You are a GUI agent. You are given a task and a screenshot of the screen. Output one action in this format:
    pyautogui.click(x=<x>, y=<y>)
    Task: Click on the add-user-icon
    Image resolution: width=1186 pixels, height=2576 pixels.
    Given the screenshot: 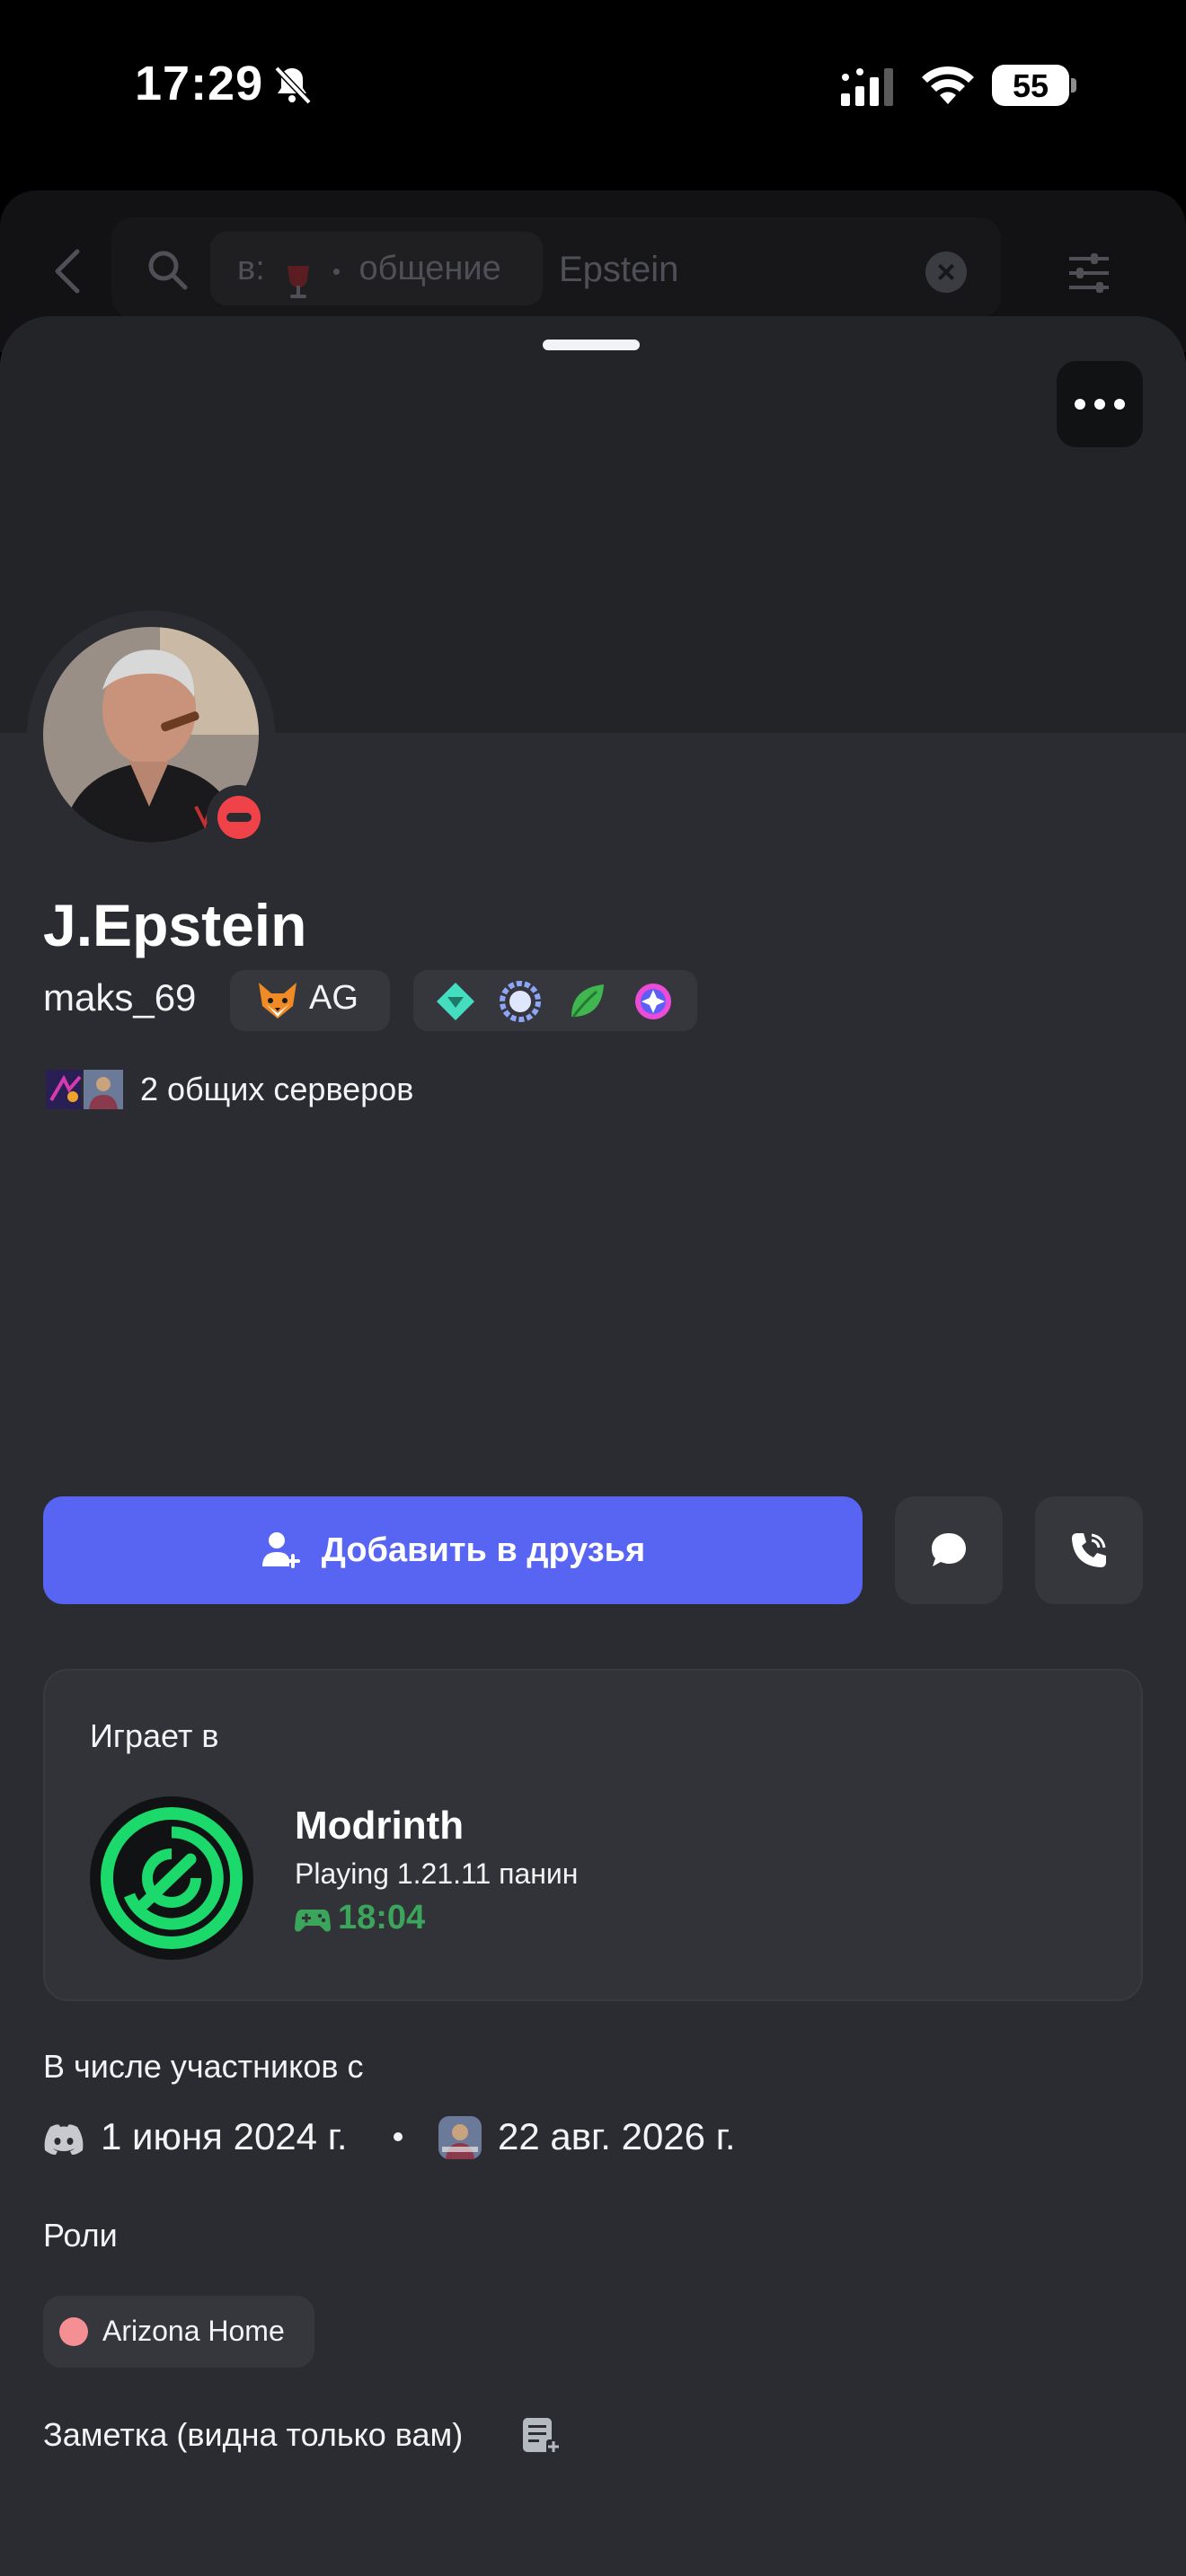 What is the action you would take?
    pyautogui.click(x=280, y=1550)
    